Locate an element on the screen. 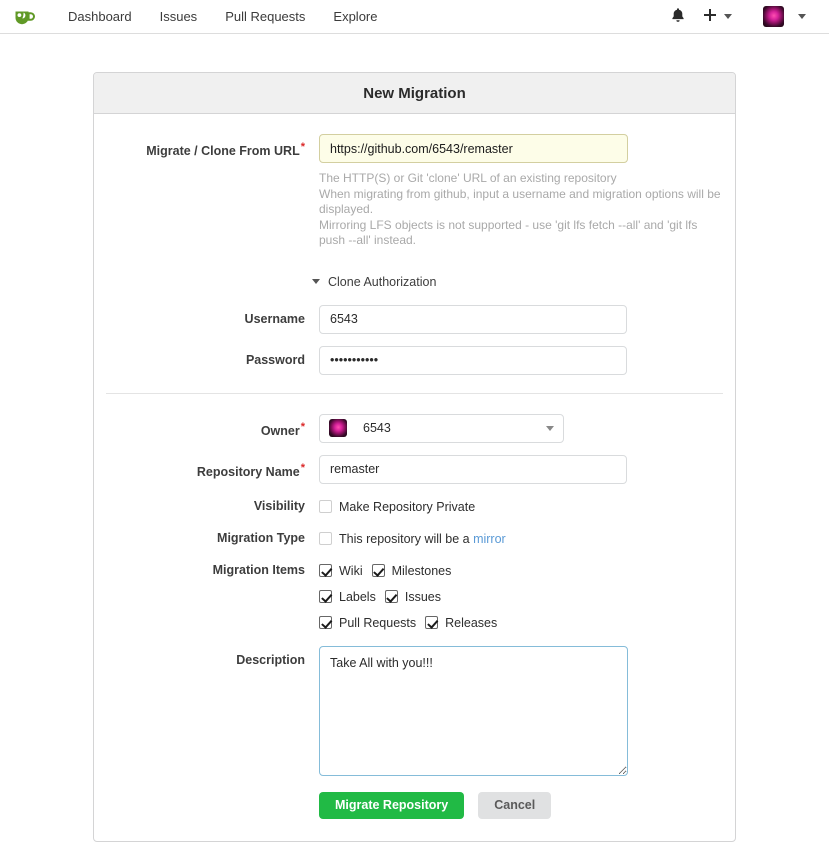  migration-items-row-2: Labels Issues is located at coordinates (527, 597).